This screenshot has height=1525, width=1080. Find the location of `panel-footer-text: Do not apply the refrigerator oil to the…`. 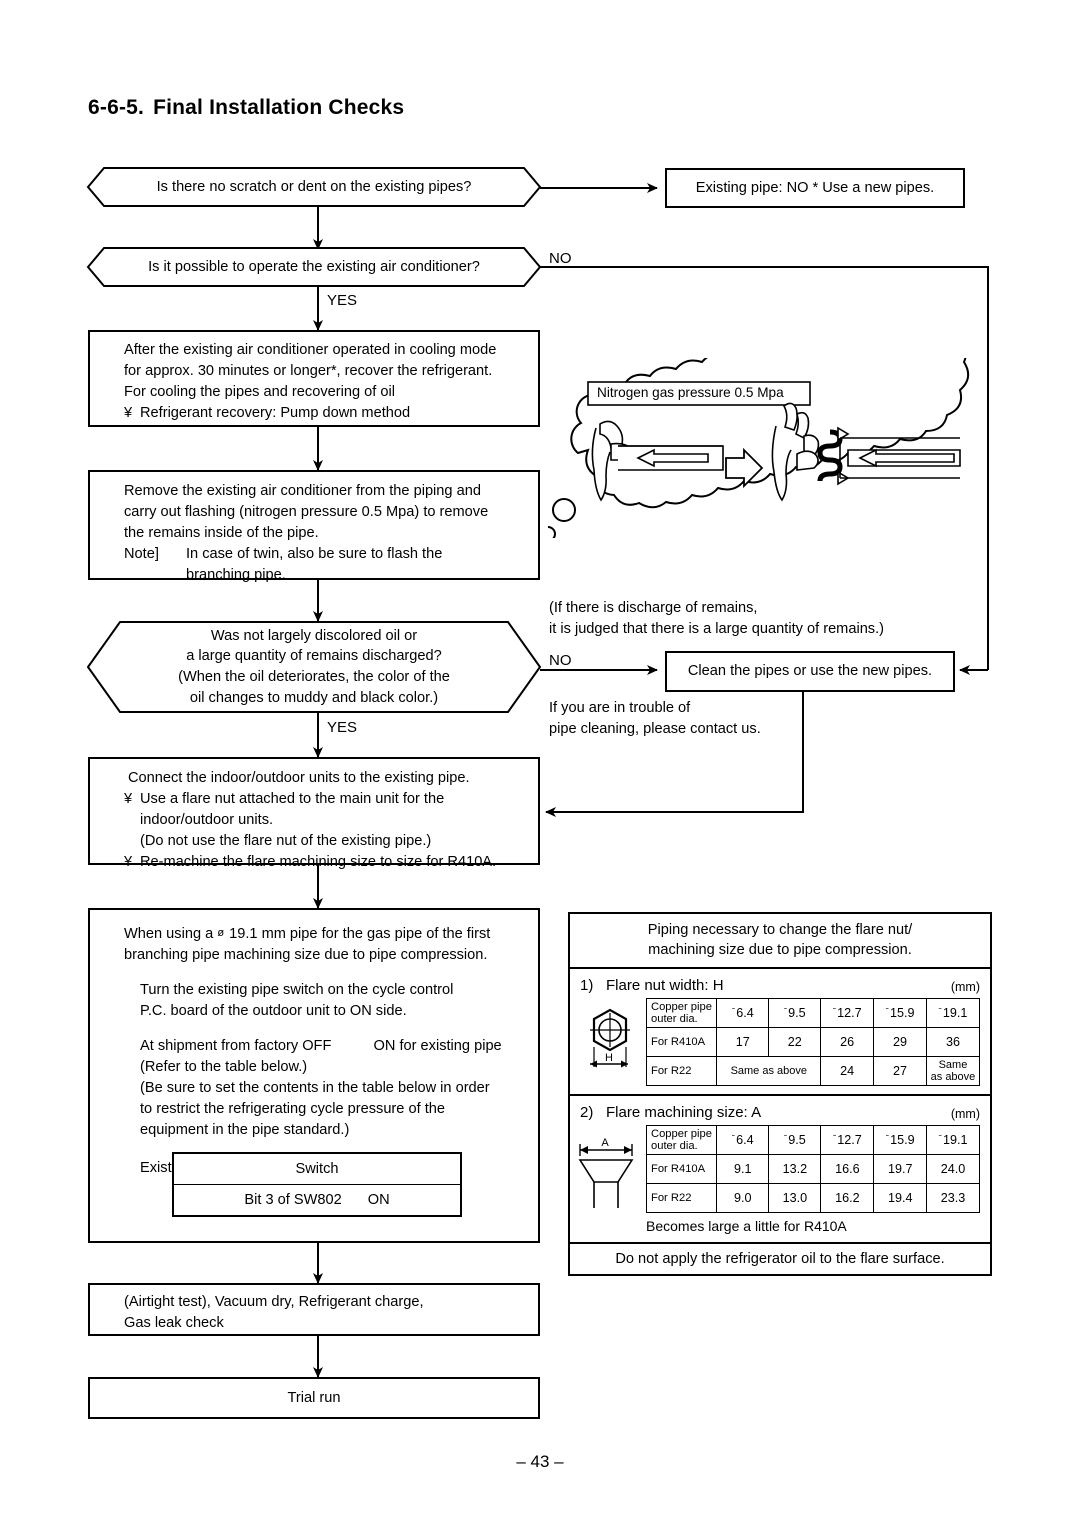

panel-footer-text: Do not apply the refrigerator oil to the… is located at coordinates (780, 1259).